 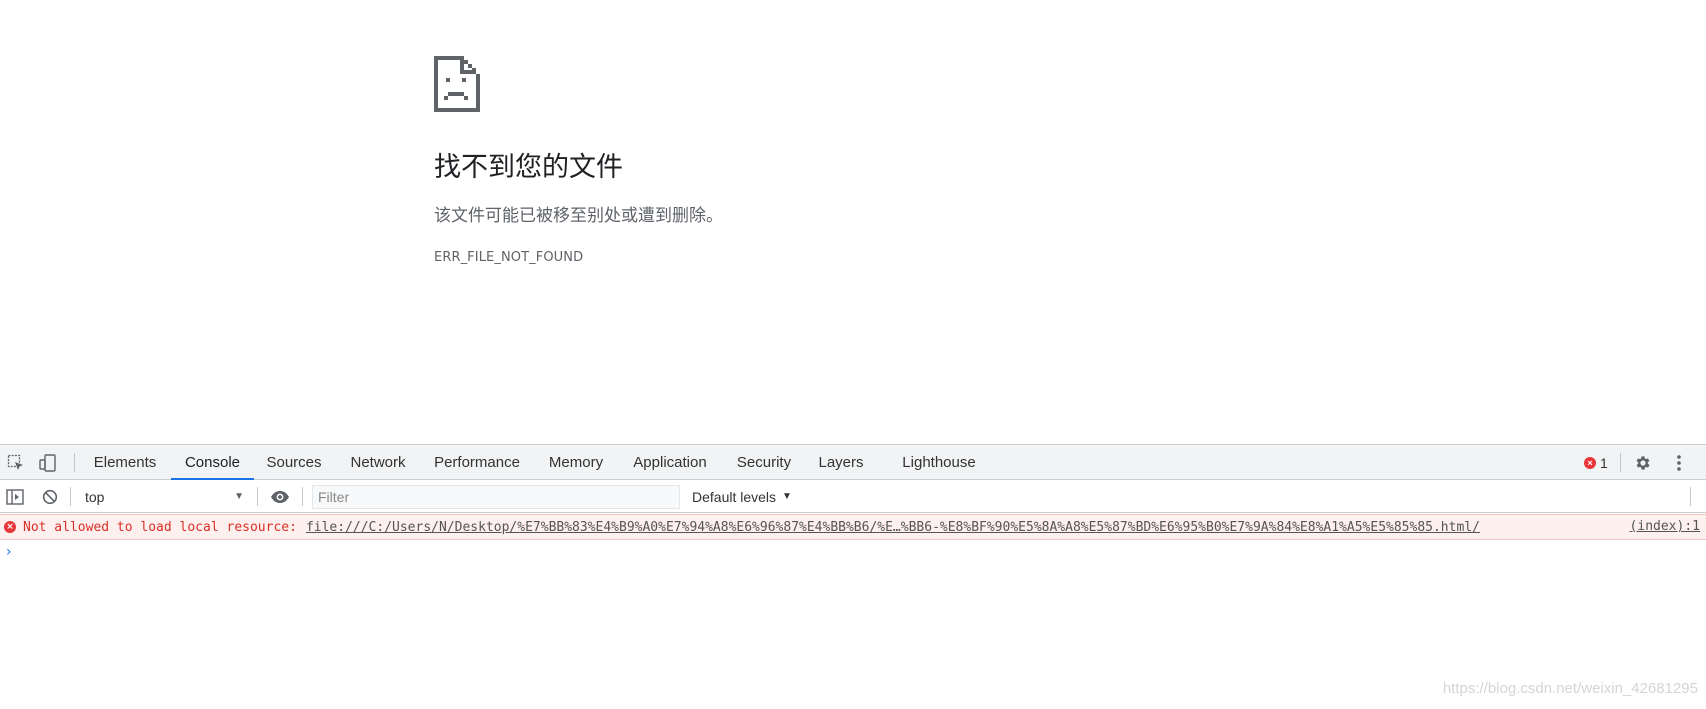 What do you see at coordinates (50, 497) in the screenshot?
I see `clear-console-icon` at bounding box center [50, 497].